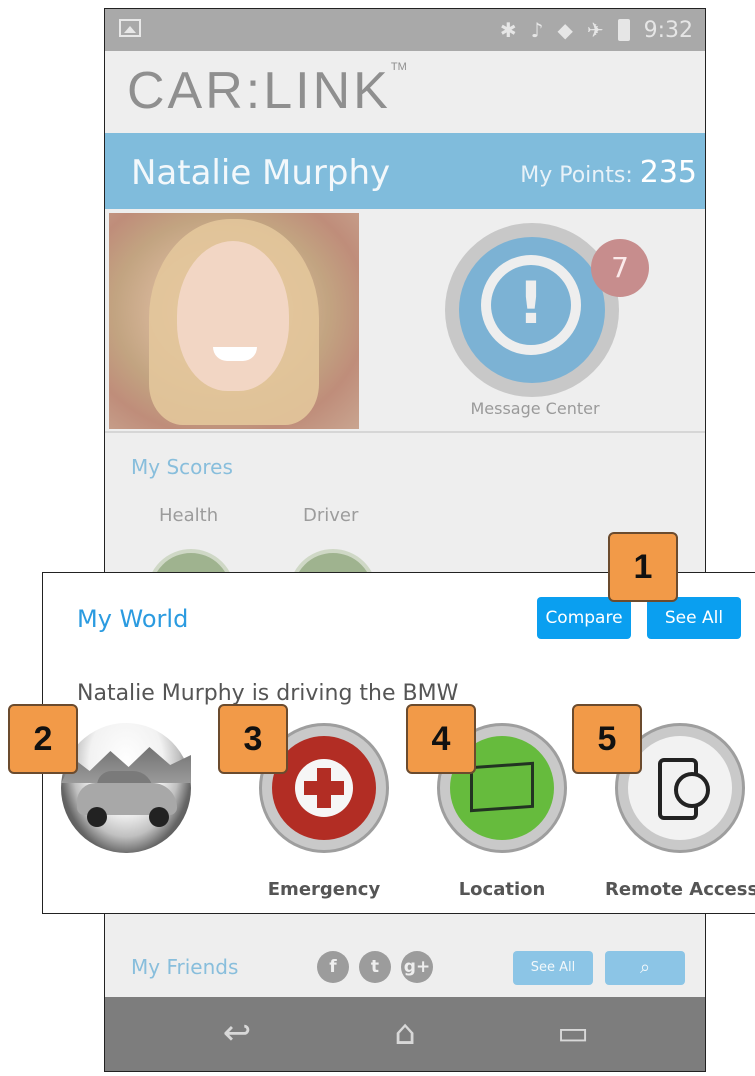  I want to click on user-name: Natalie Murphy, so click(261, 173).